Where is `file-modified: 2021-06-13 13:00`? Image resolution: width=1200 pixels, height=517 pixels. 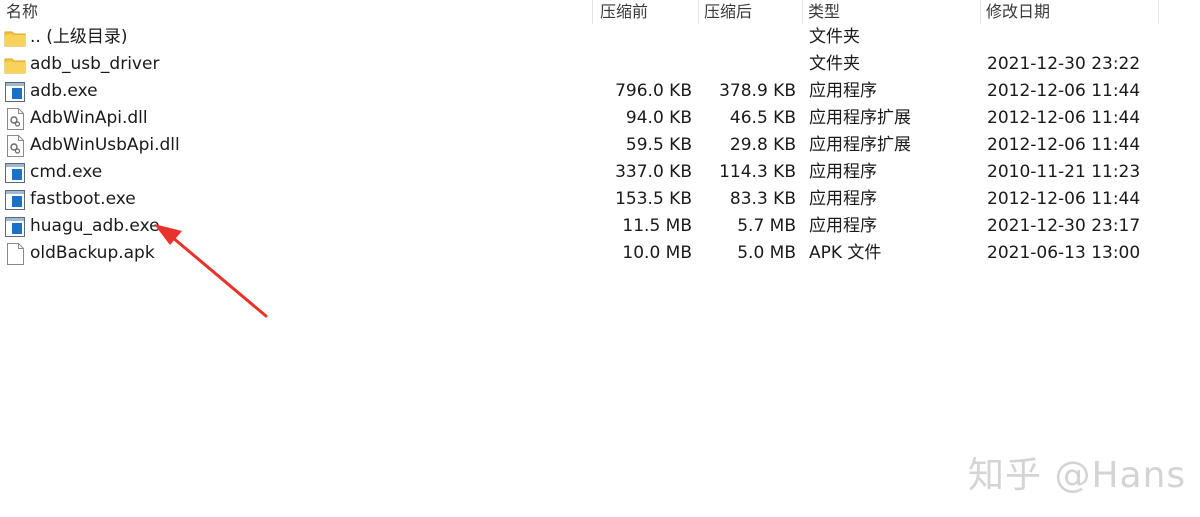 file-modified: 2021-06-13 13:00 is located at coordinates (1064, 253).